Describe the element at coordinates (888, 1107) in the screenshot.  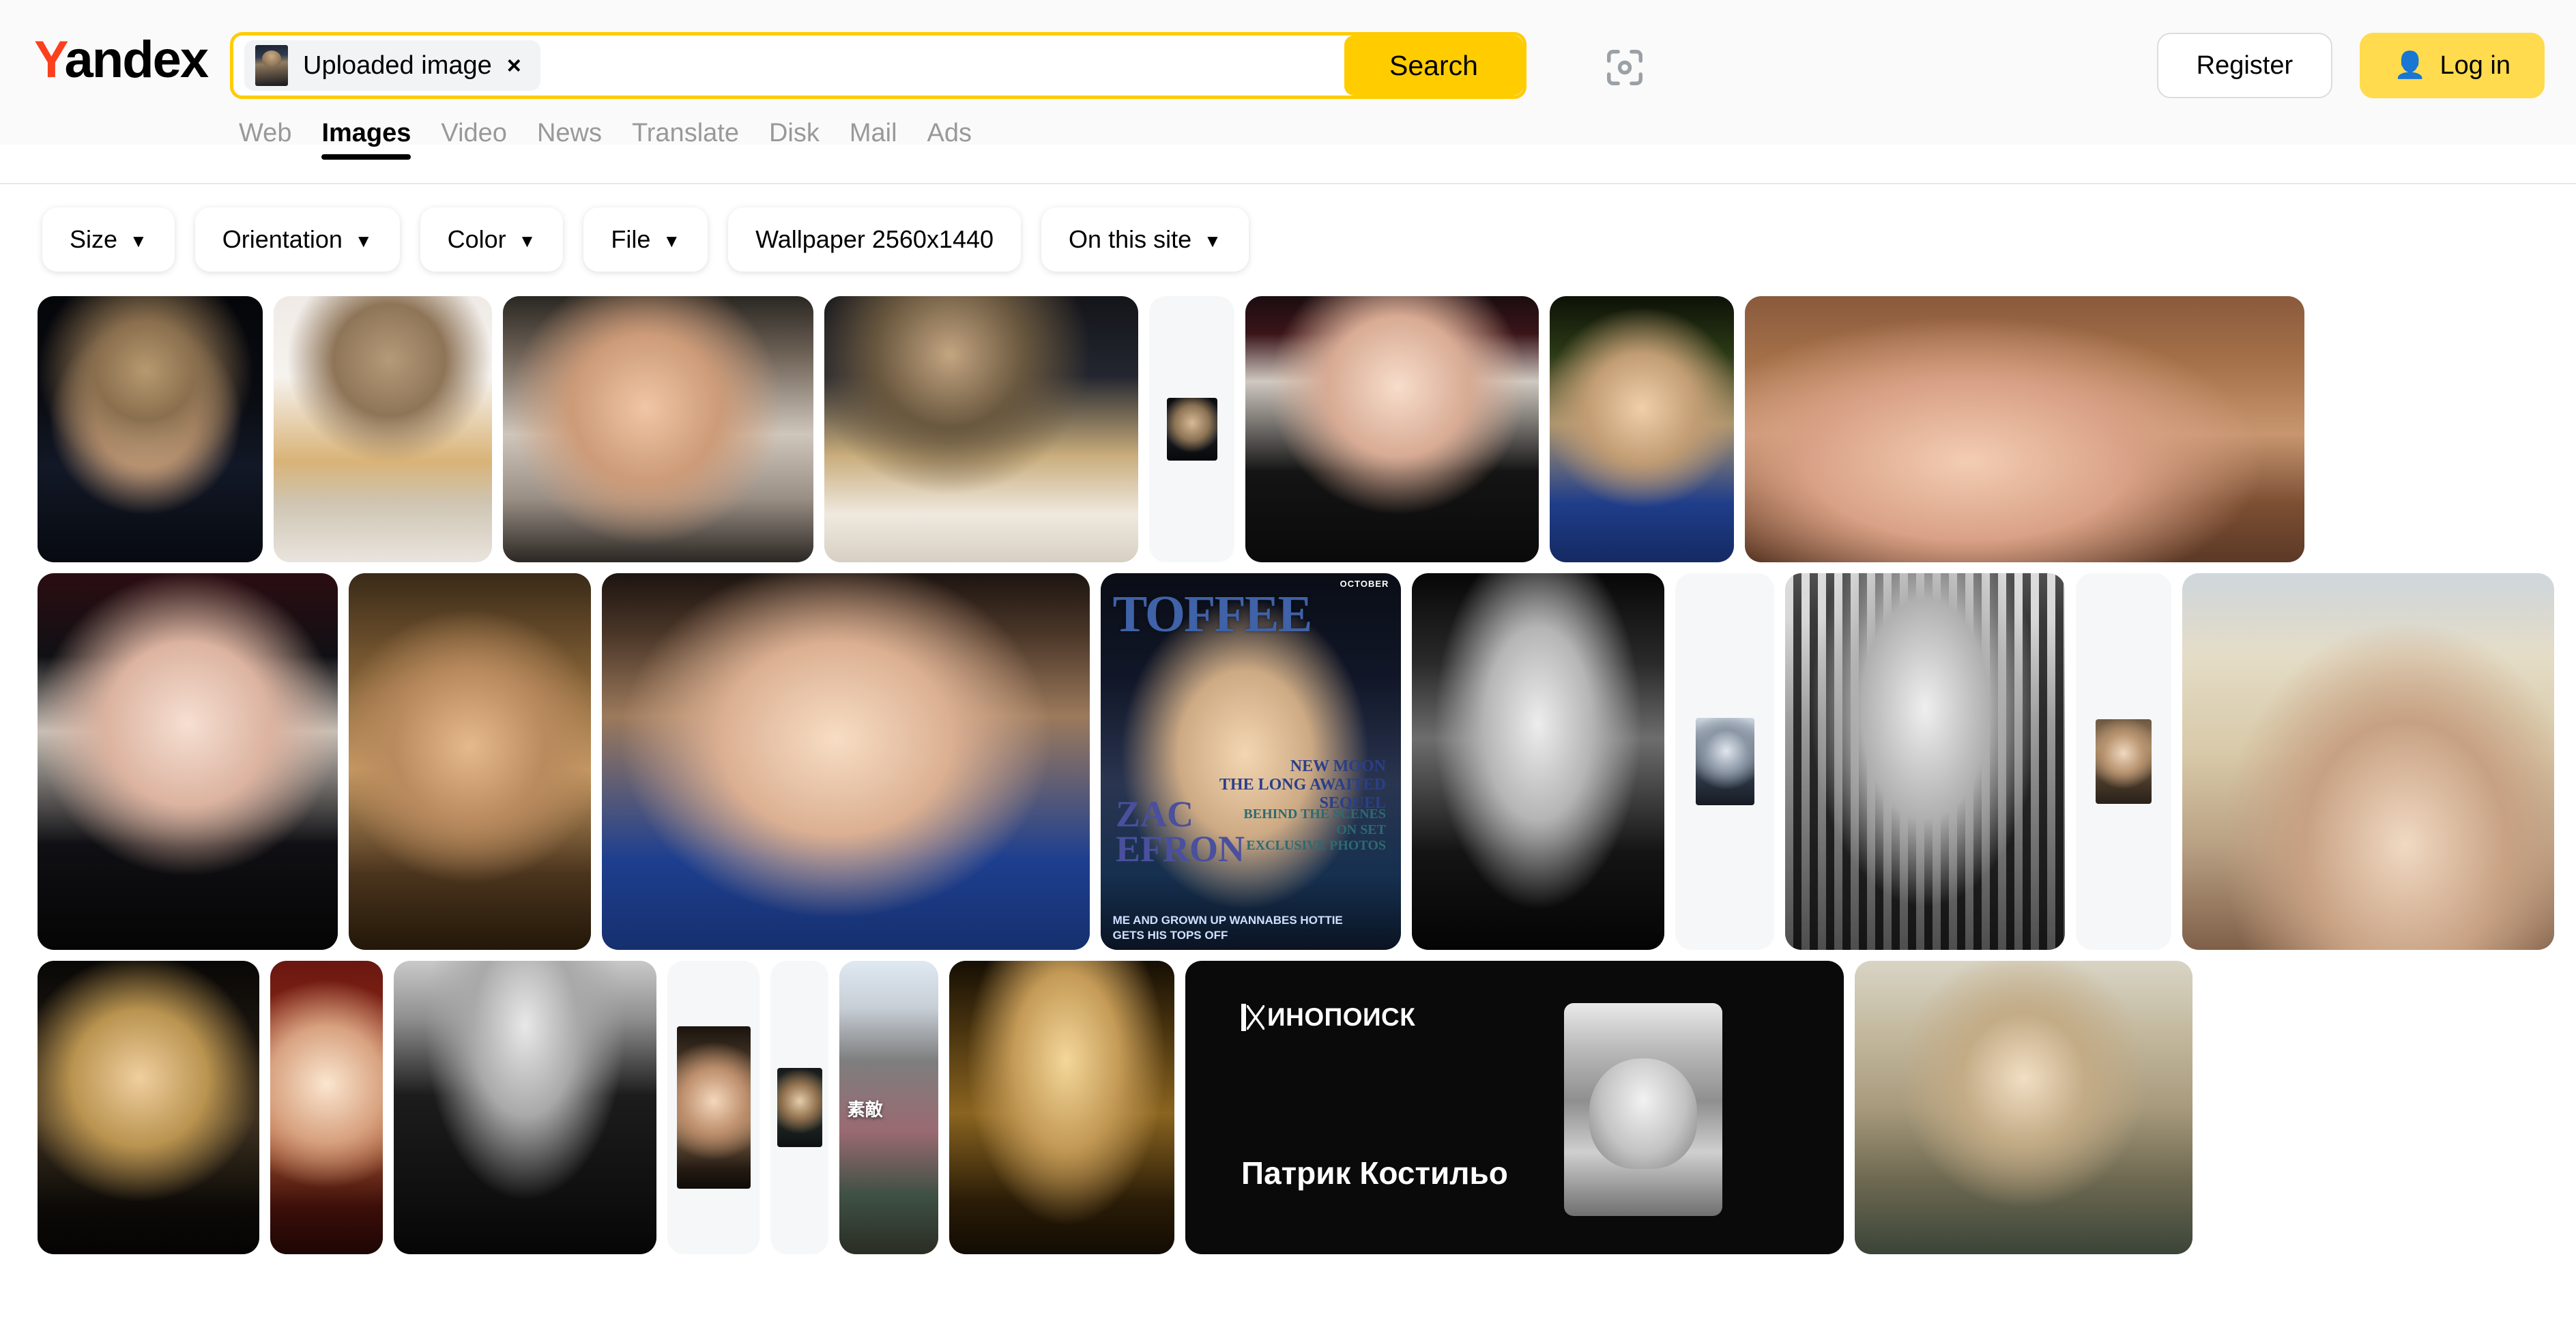
I see `result-image-23: 素敵` at that location.